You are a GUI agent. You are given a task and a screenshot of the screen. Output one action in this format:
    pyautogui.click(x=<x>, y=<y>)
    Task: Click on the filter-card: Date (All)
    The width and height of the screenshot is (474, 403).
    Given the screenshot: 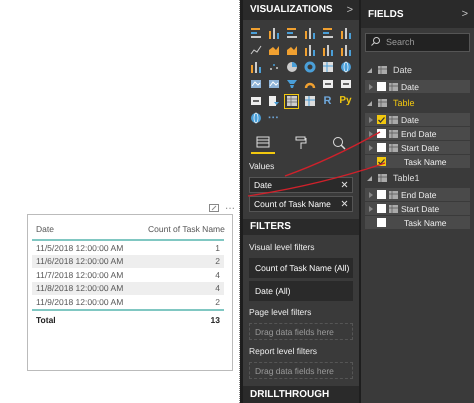 What is the action you would take?
    pyautogui.click(x=301, y=291)
    